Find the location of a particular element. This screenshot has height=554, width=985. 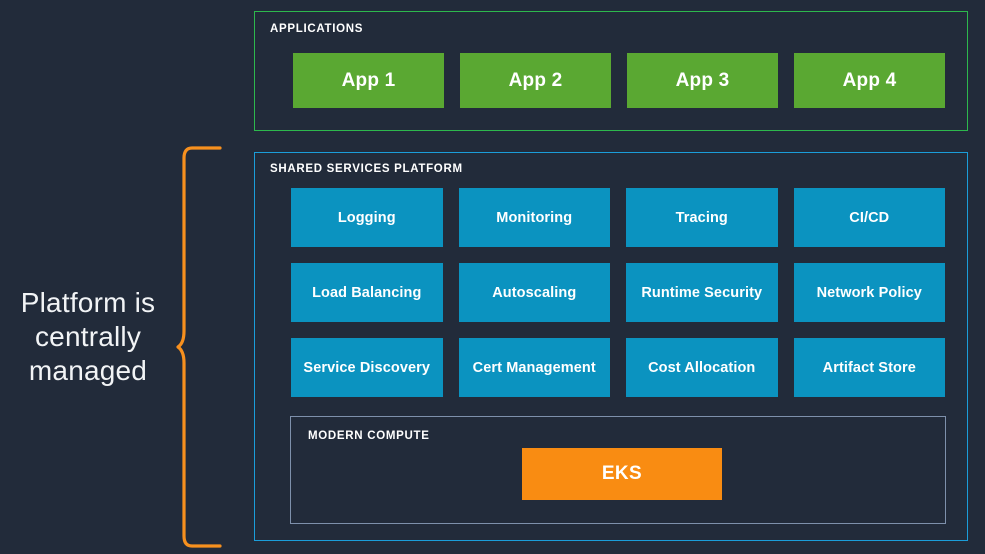

service-tile-runtime-security: Runtime Security is located at coordinates (702, 292).